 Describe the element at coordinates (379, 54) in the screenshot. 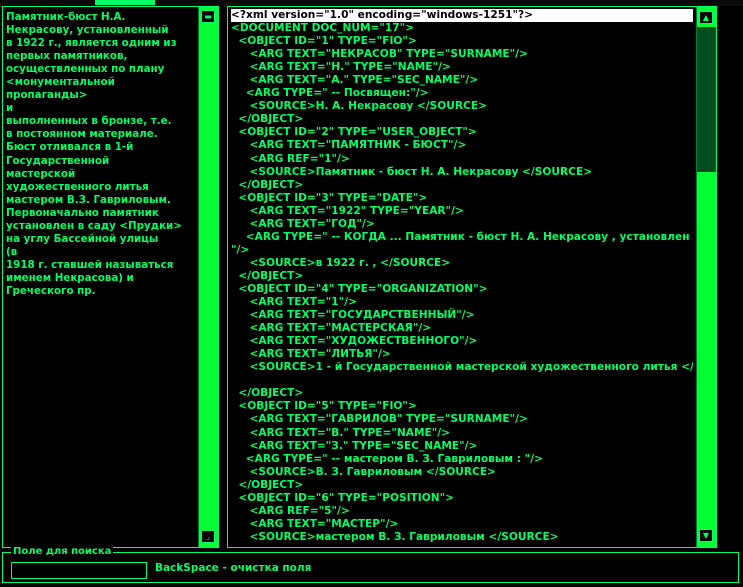

I see `xml-line: <ARG TEXT="НЕКРАСОВ" TYPE="SURNAME"/>` at that location.